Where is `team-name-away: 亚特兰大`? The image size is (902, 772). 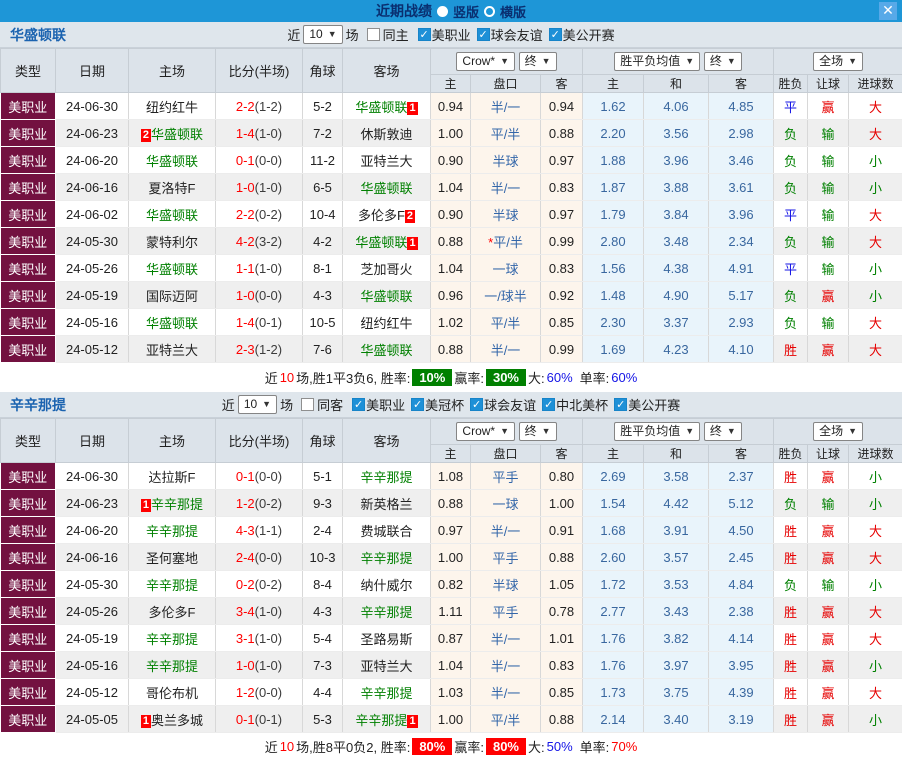 team-name-away: 亚特兰大 is located at coordinates (386, 666).